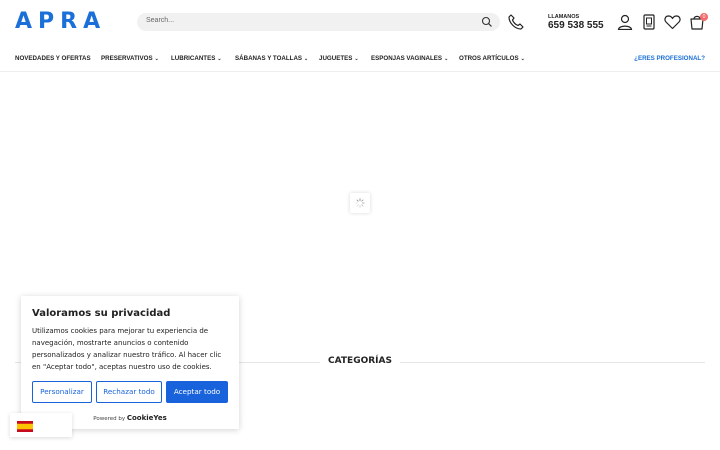  I want to click on loading-spinner, so click(360, 203).